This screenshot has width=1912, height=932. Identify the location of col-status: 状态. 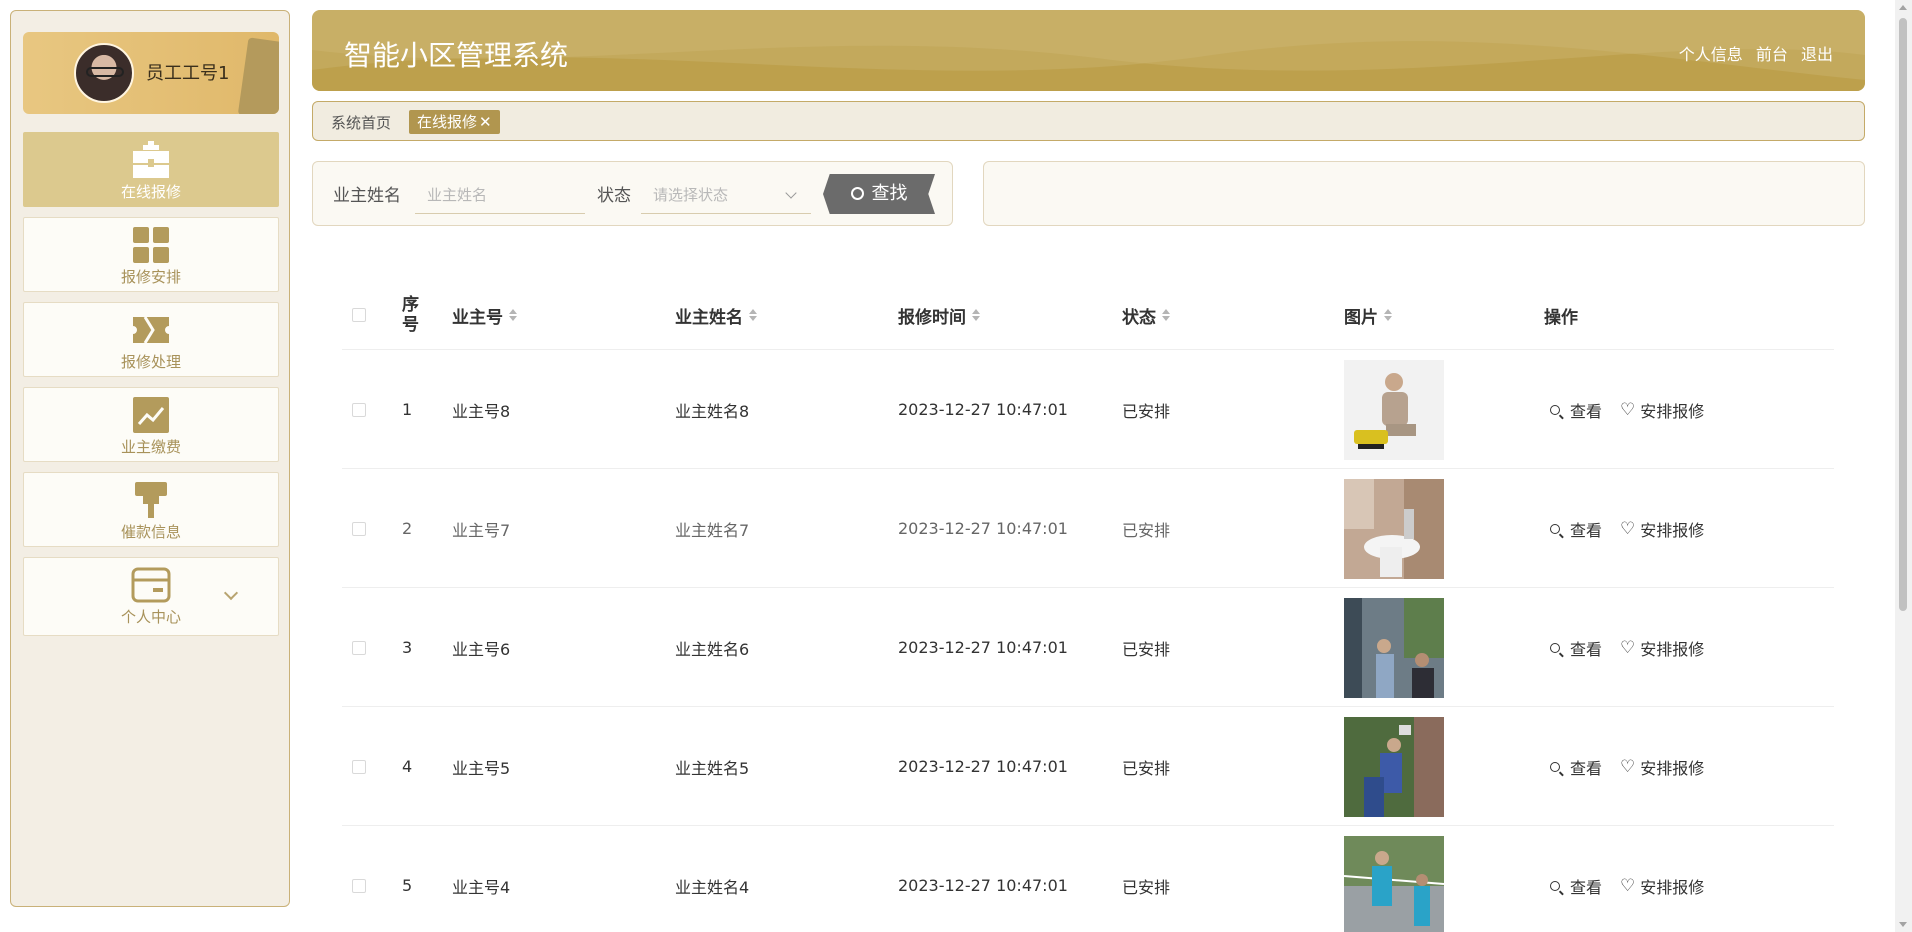
(1146, 315).